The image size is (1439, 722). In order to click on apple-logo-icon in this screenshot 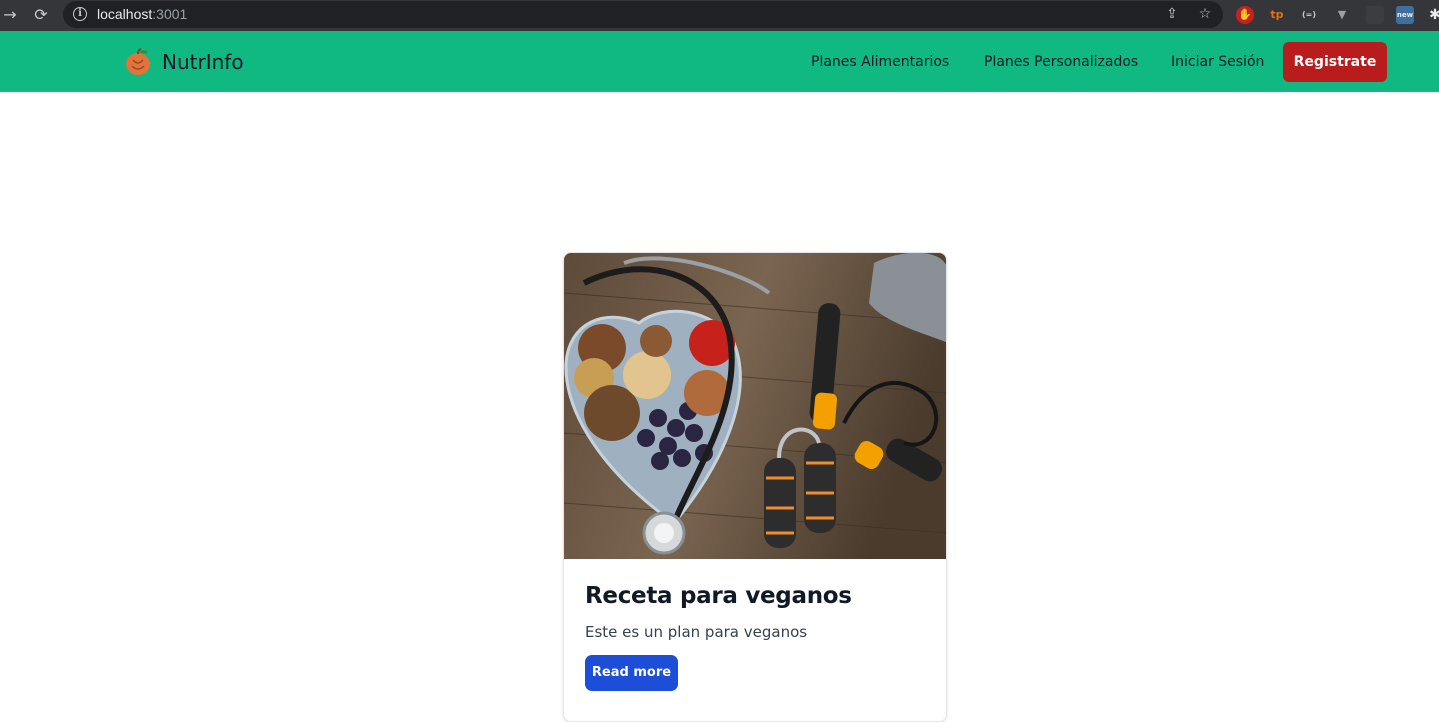, I will do `click(138, 61)`.